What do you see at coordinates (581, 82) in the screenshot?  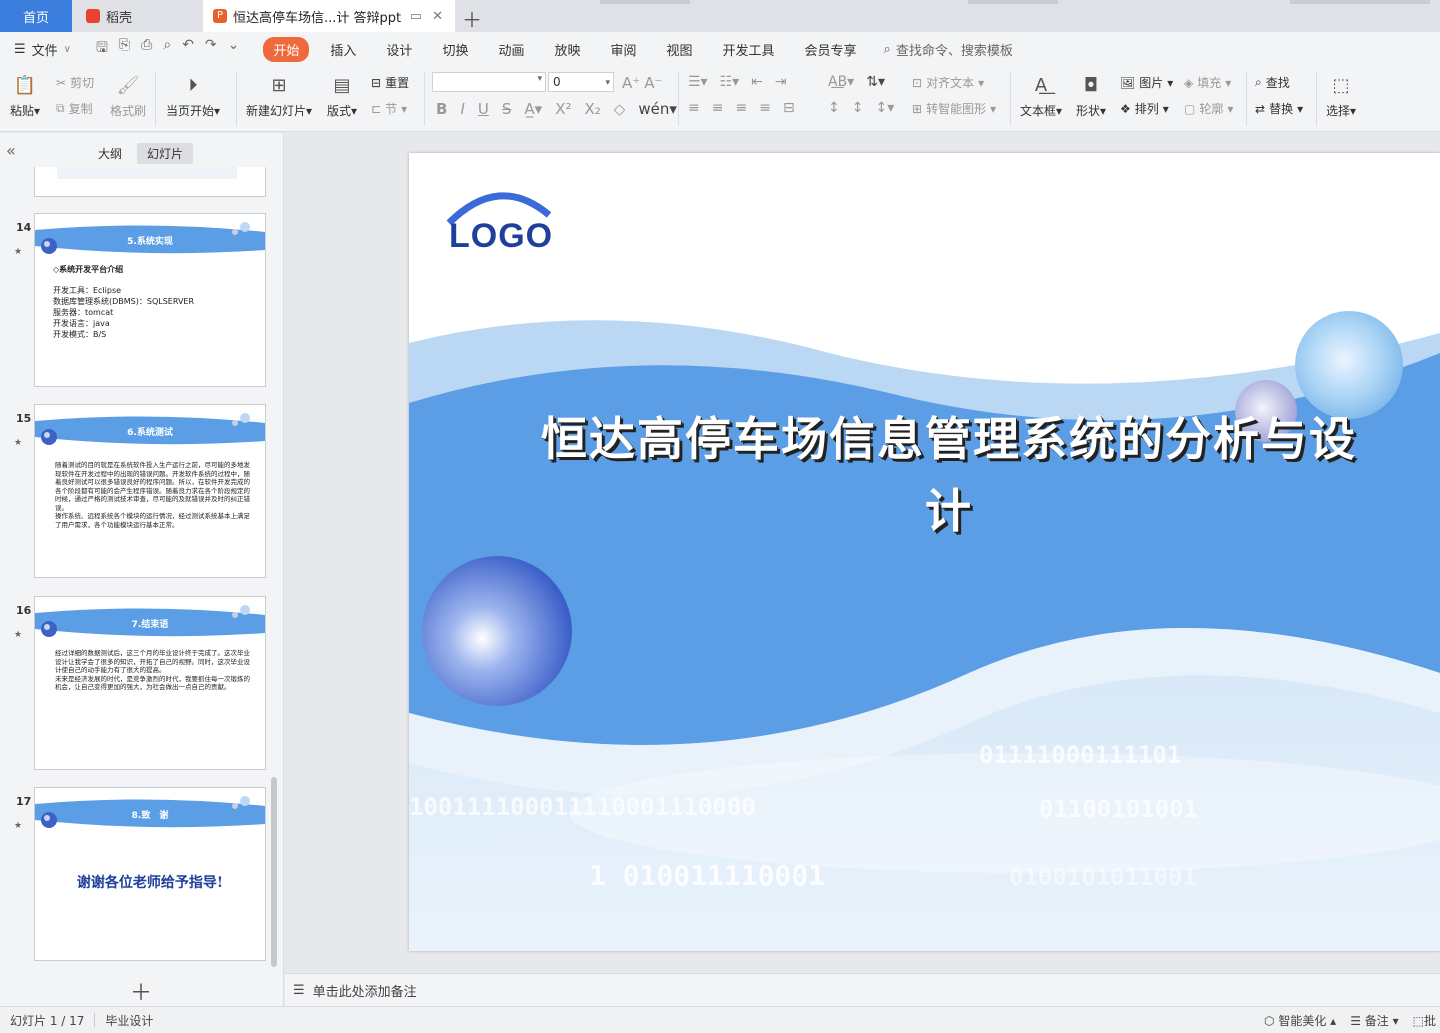 I see `font-size-select: 0 ▾` at bounding box center [581, 82].